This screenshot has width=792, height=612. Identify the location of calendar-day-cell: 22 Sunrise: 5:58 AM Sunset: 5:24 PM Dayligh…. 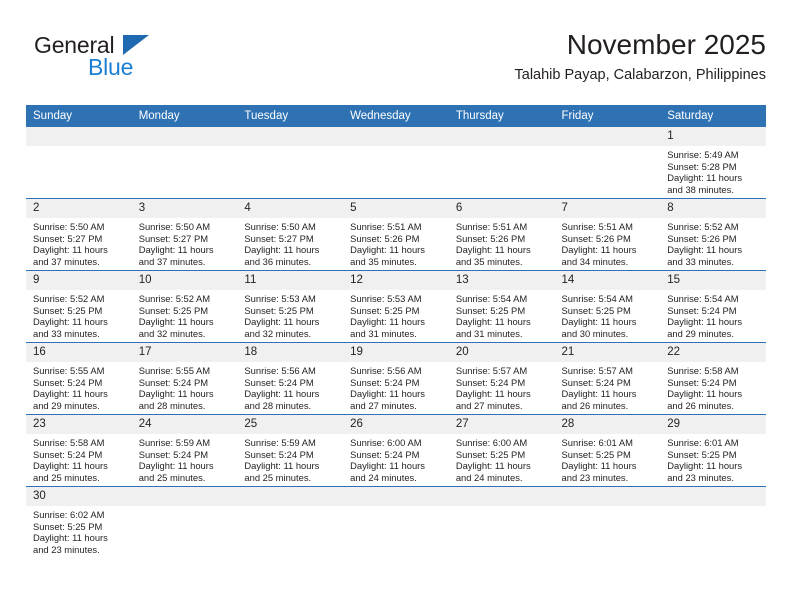
(713, 378).